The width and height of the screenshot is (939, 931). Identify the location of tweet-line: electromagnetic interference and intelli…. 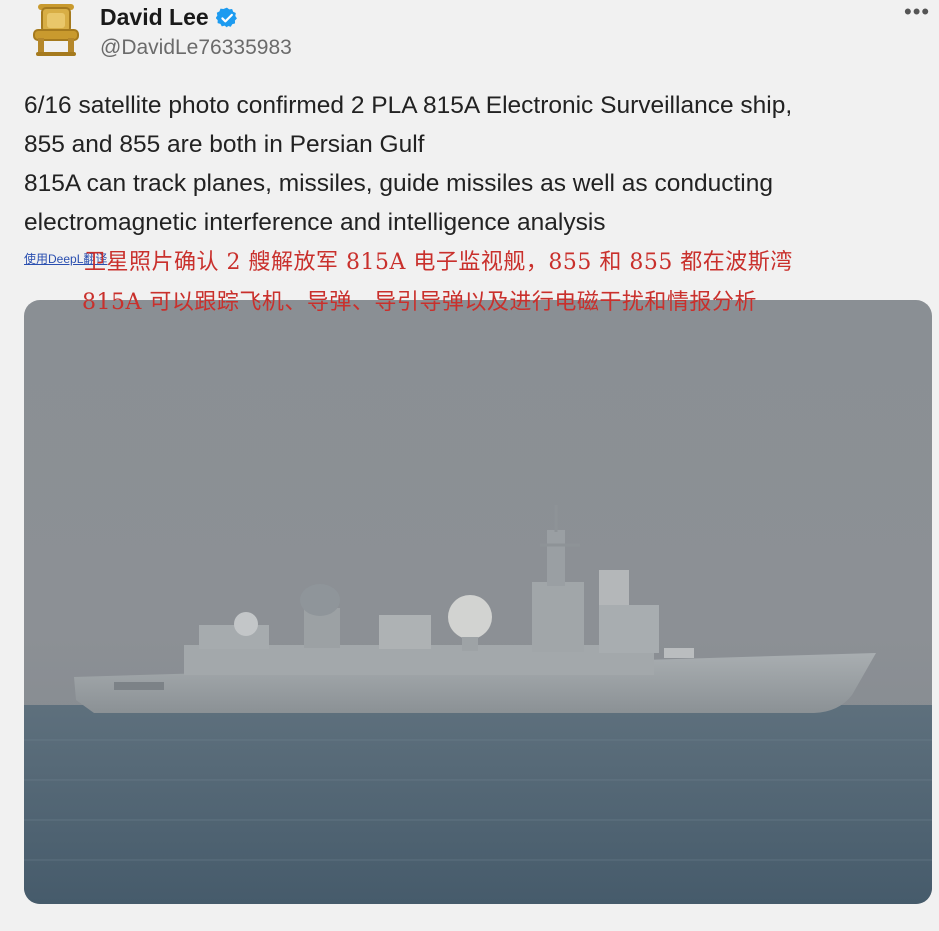
(315, 222).